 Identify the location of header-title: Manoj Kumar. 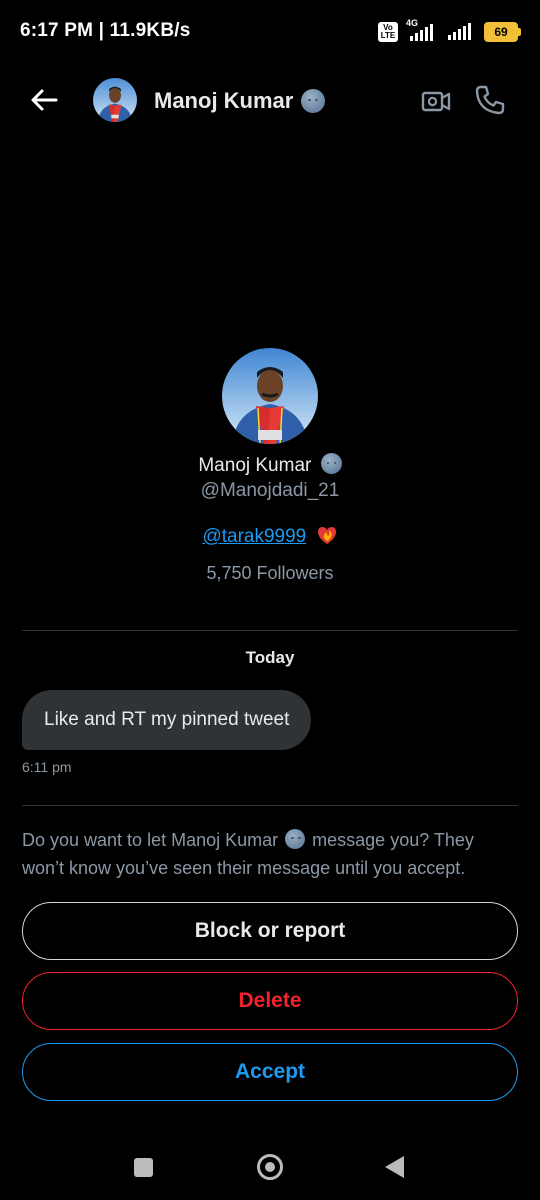
(240, 101).